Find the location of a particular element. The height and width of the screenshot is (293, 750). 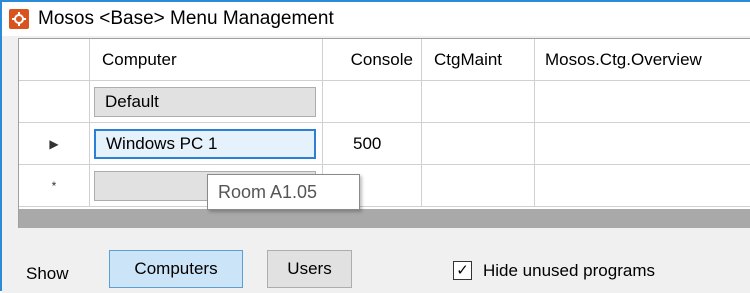

table-row-new: * is located at coordinates (384, 186).